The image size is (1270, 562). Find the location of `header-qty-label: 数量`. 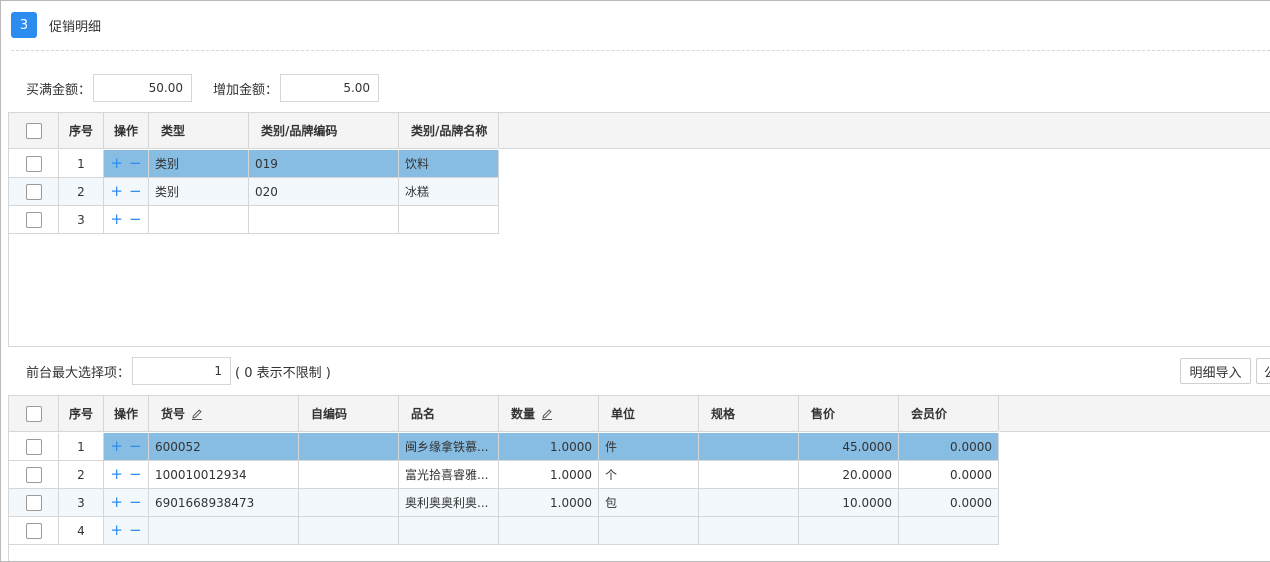

header-qty-label: 数量 is located at coordinates (523, 414).